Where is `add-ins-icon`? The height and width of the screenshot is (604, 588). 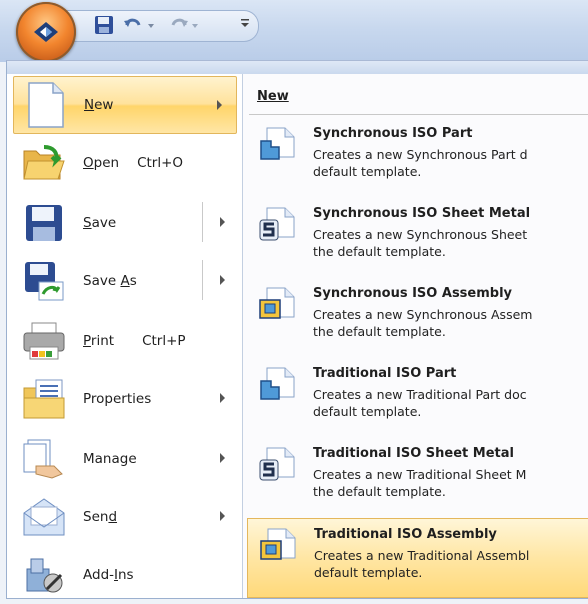 add-ins-icon is located at coordinates (44, 575).